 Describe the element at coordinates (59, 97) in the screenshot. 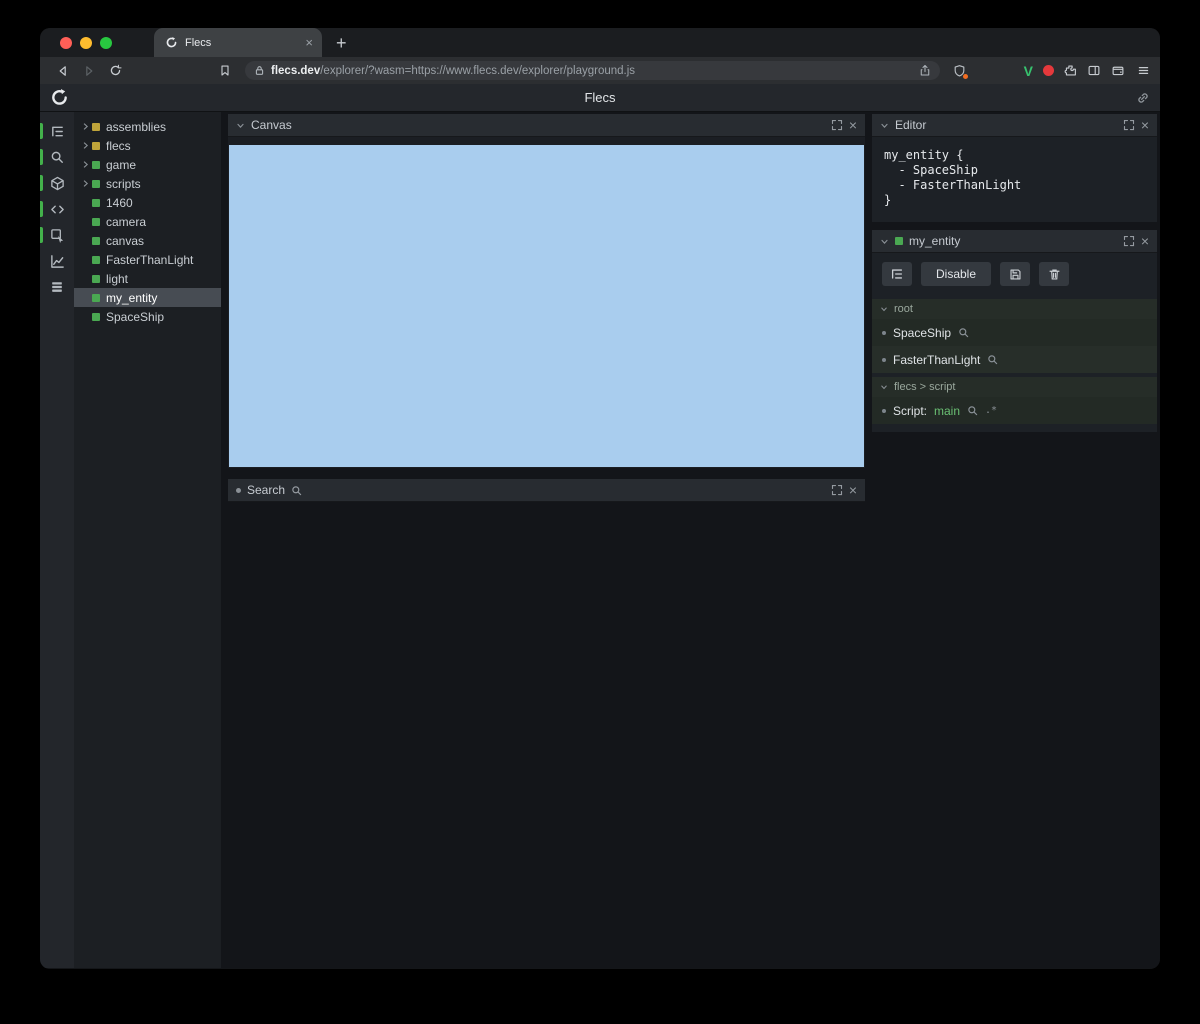

I see `flecs-logo-icon` at that location.